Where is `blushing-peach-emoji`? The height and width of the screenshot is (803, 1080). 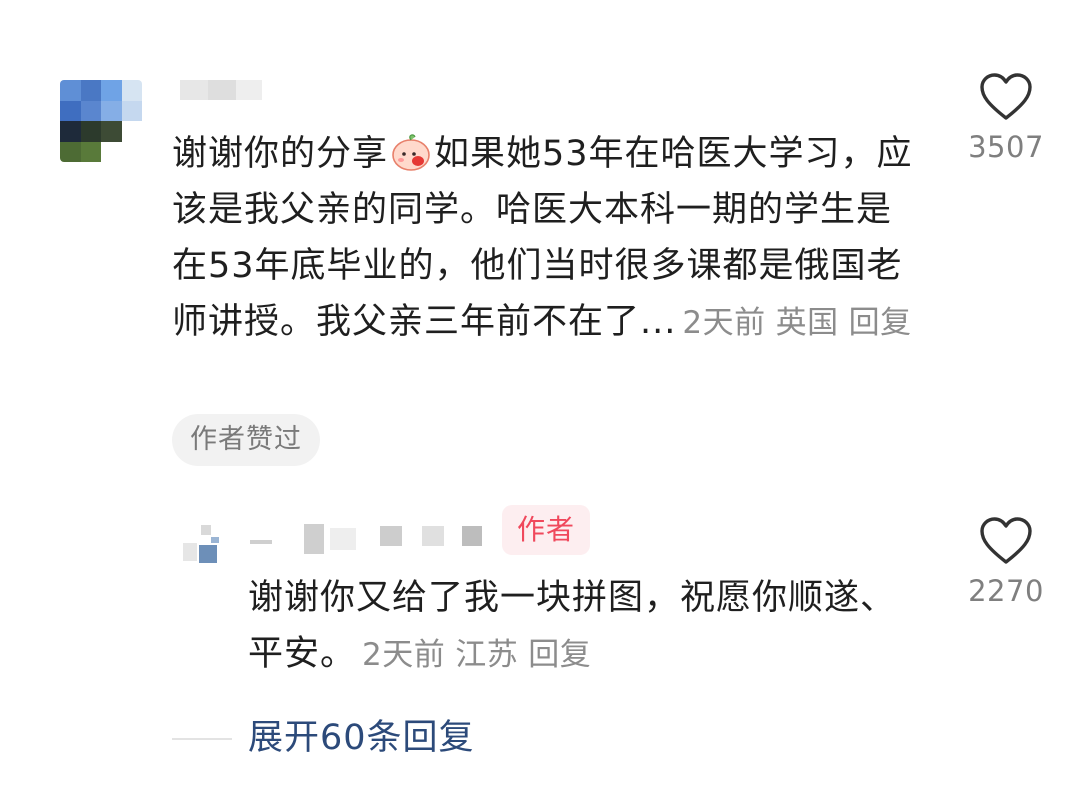 blushing-peach-emoji is located at coordinates (411, 152).